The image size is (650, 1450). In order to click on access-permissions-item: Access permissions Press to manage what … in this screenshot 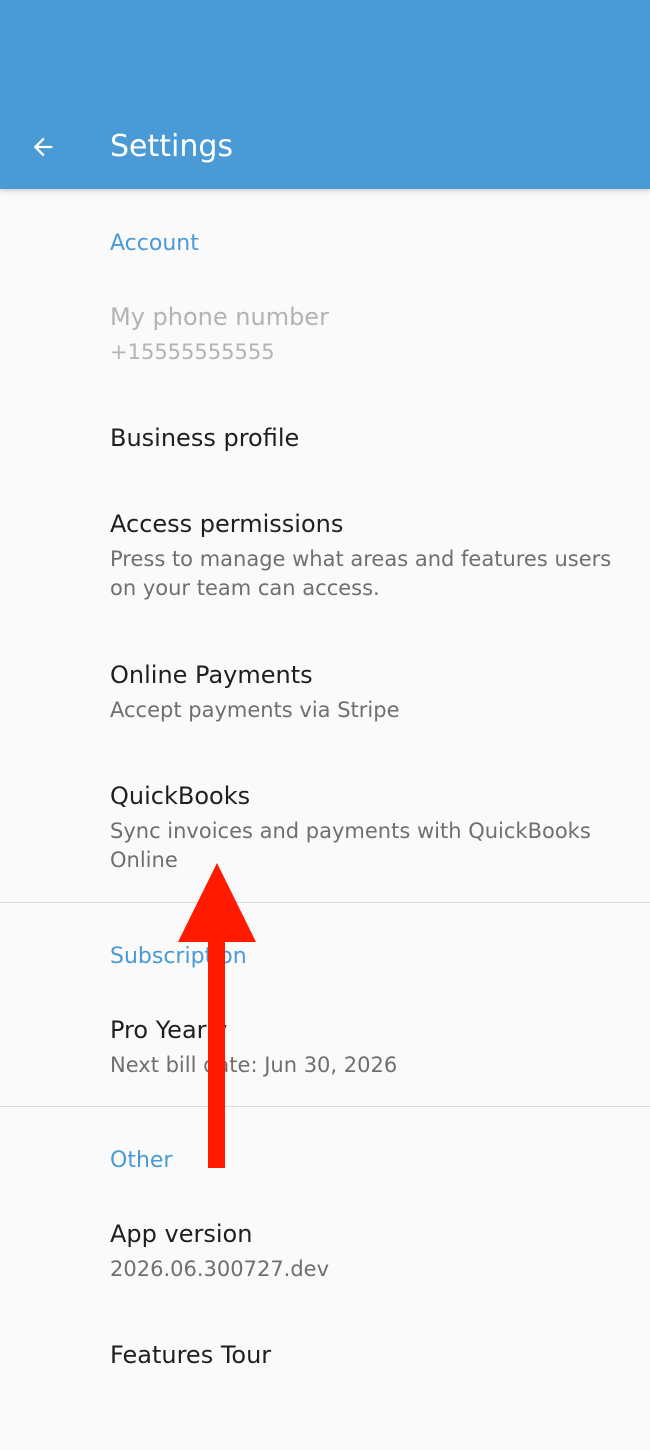, I will do `click(325, 557)`.